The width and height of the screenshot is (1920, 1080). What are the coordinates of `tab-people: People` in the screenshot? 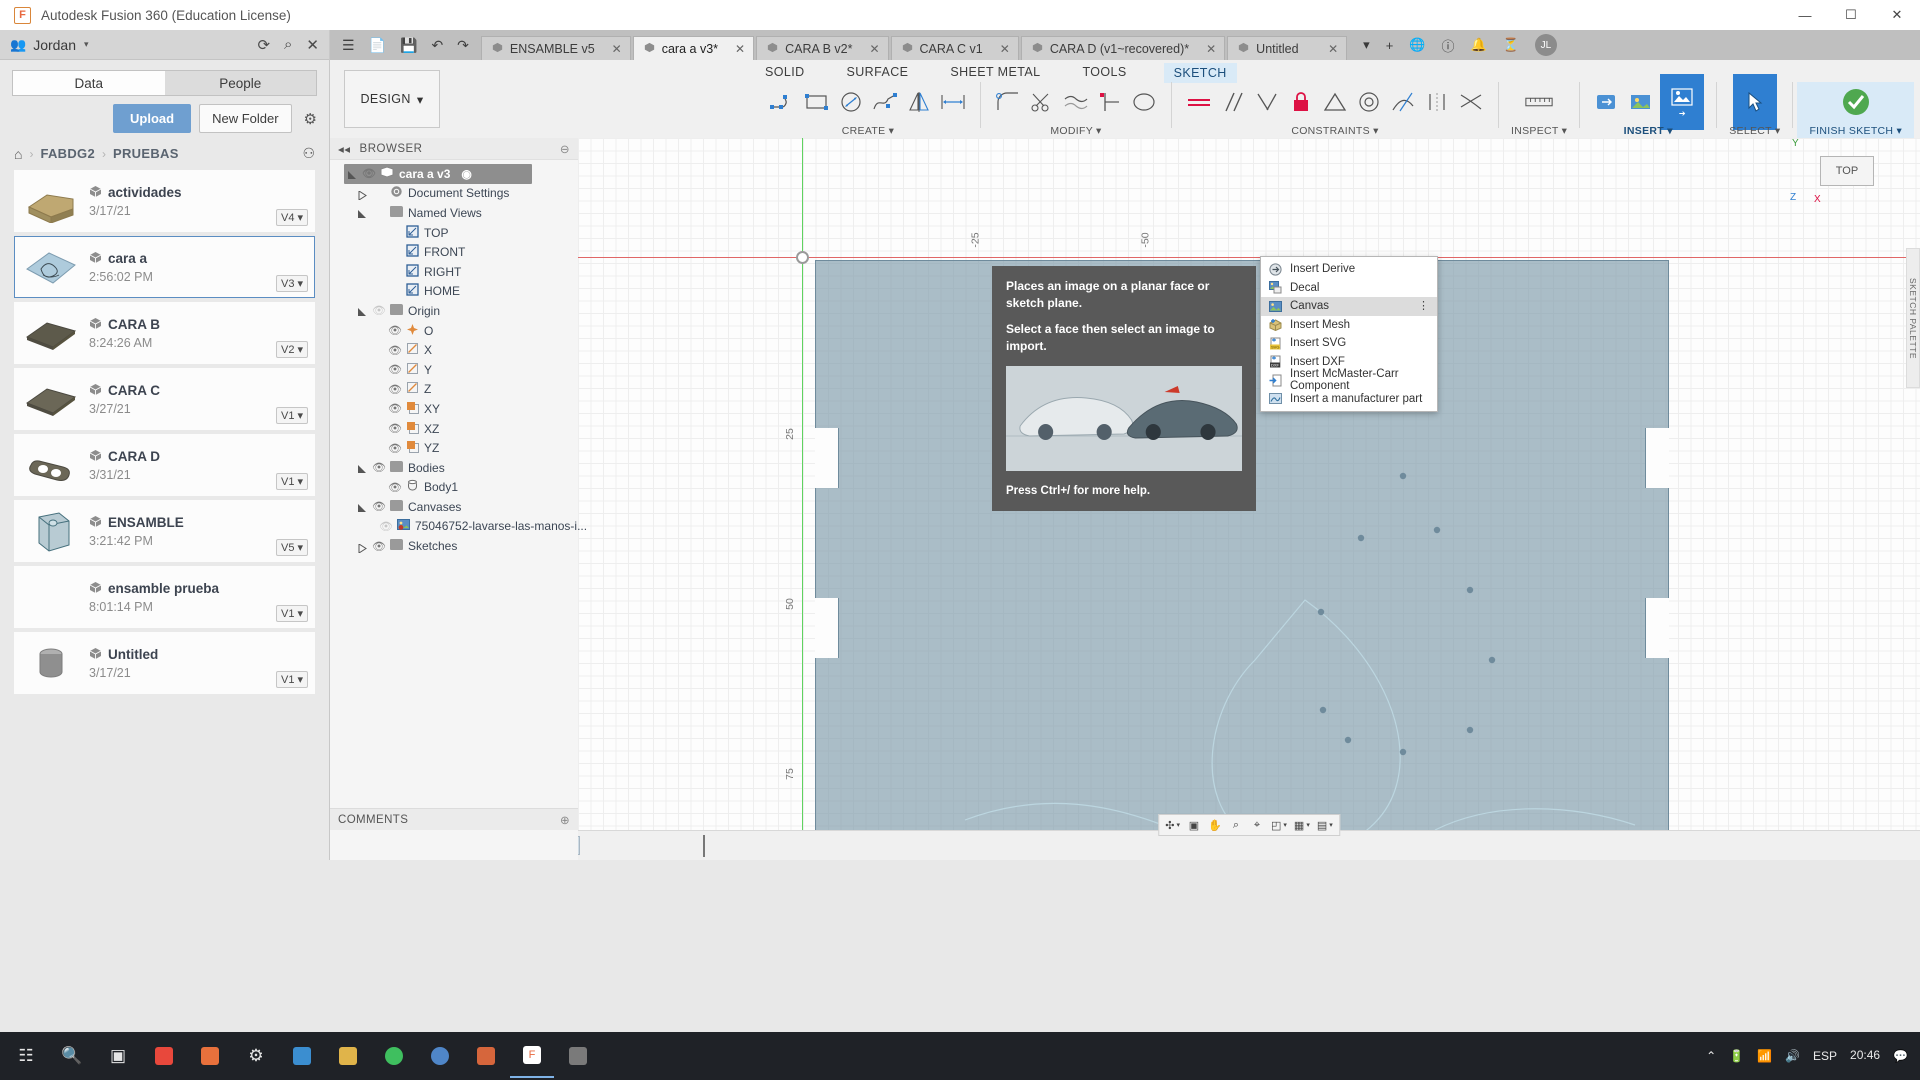 It's located at (240, 83).